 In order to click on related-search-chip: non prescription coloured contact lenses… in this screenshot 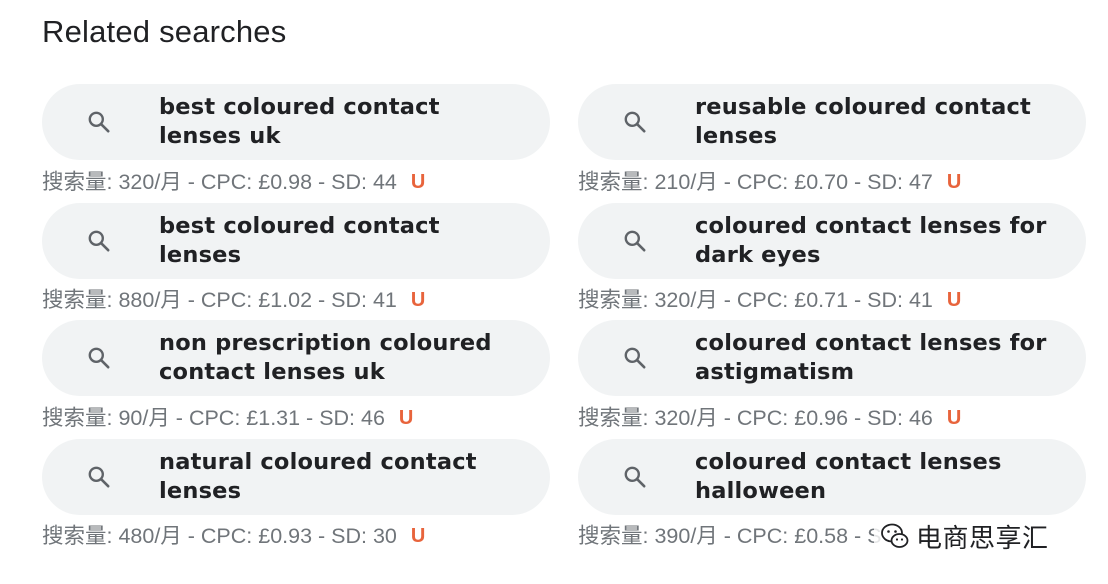, I will do `click(296, 358)`.